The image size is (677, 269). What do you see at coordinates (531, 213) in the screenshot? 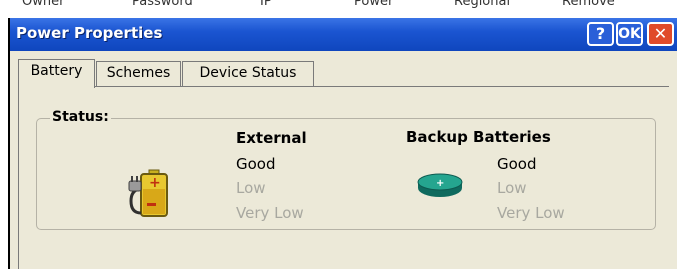
I see `backup-status-very-low: Very Low` at bounding box center [531, 213].